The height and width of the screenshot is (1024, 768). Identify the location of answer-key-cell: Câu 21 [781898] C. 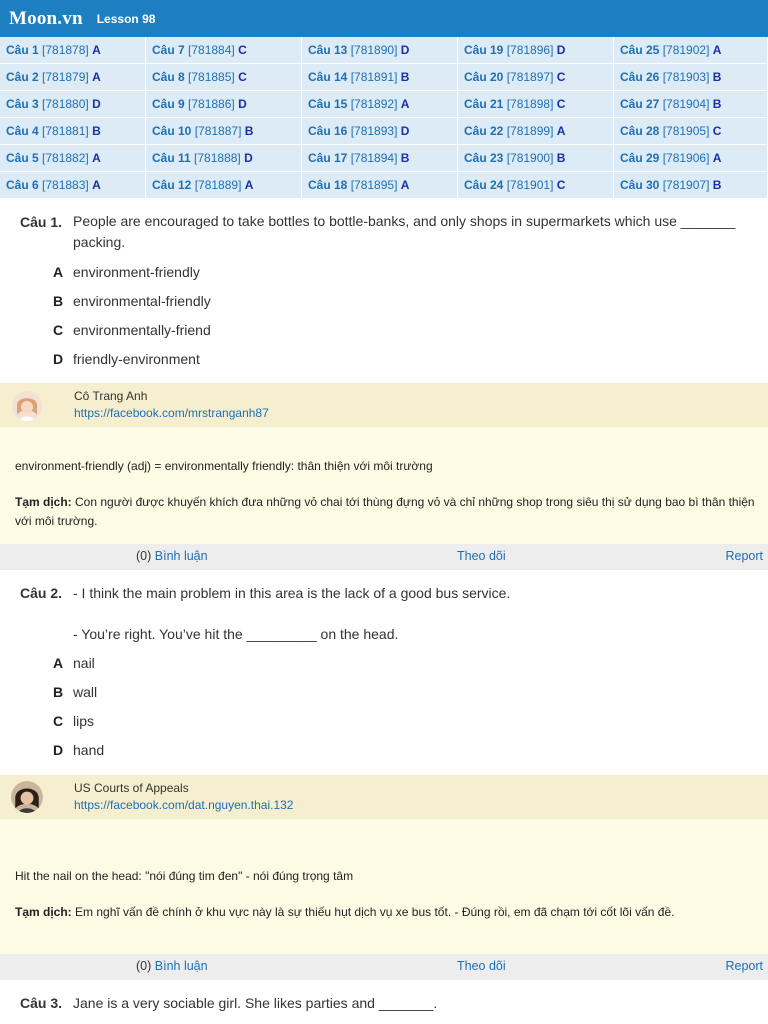
(536, 104).